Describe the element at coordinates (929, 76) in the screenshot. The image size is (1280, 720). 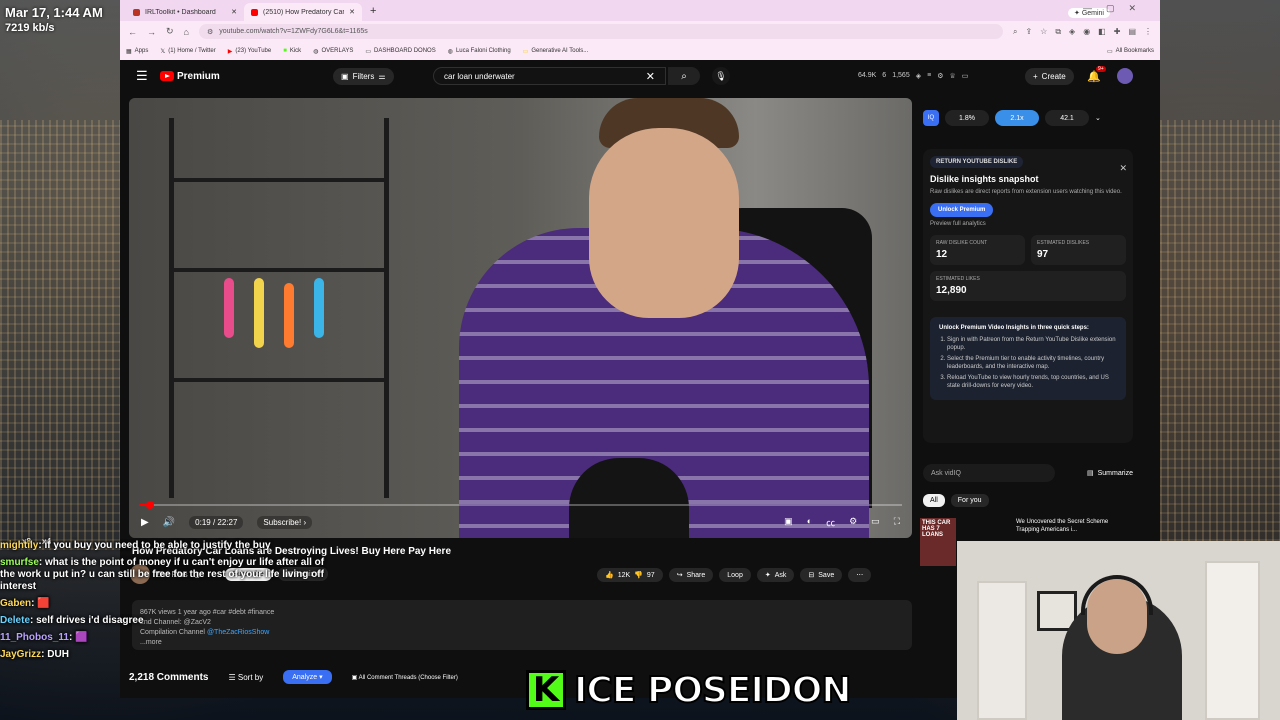
I see `list-icon: ≡` at that location.